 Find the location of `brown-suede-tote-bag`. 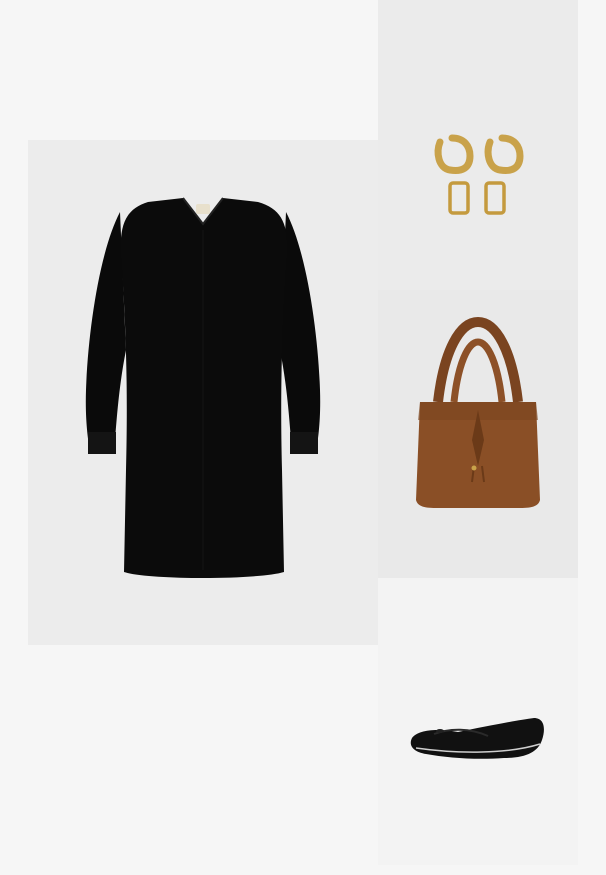

brown-suede-tote-bag is located at coordinates (478, 412).